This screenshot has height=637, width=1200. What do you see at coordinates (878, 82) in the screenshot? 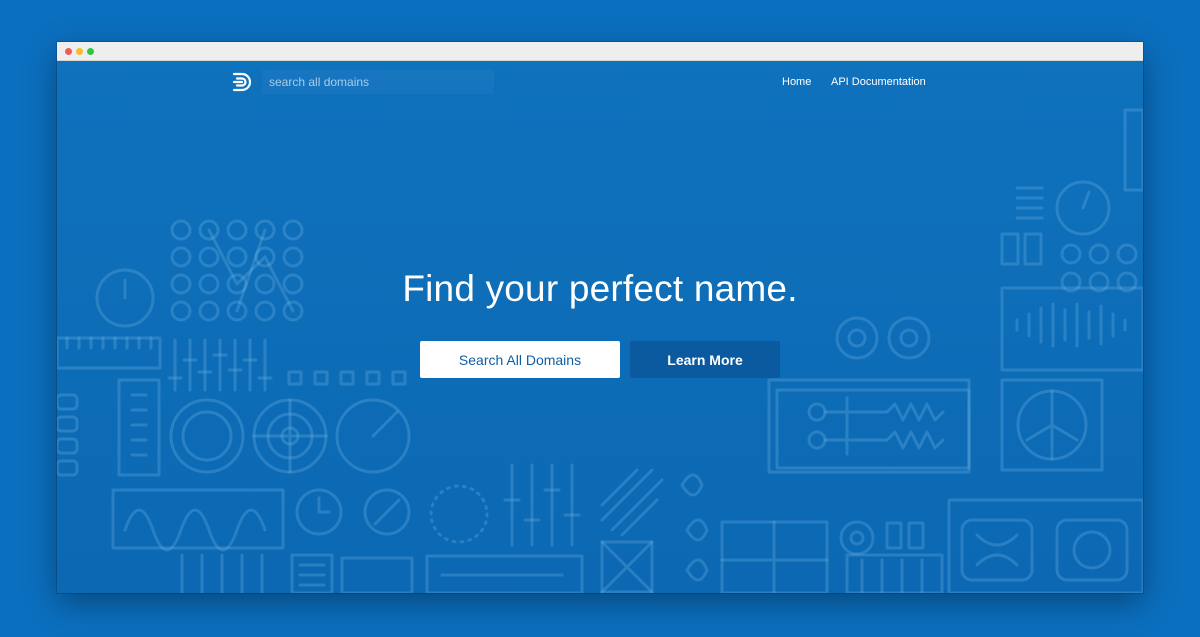
I see `nav-link-api-documentation: API Documentation` at bounding box center [878, 82].